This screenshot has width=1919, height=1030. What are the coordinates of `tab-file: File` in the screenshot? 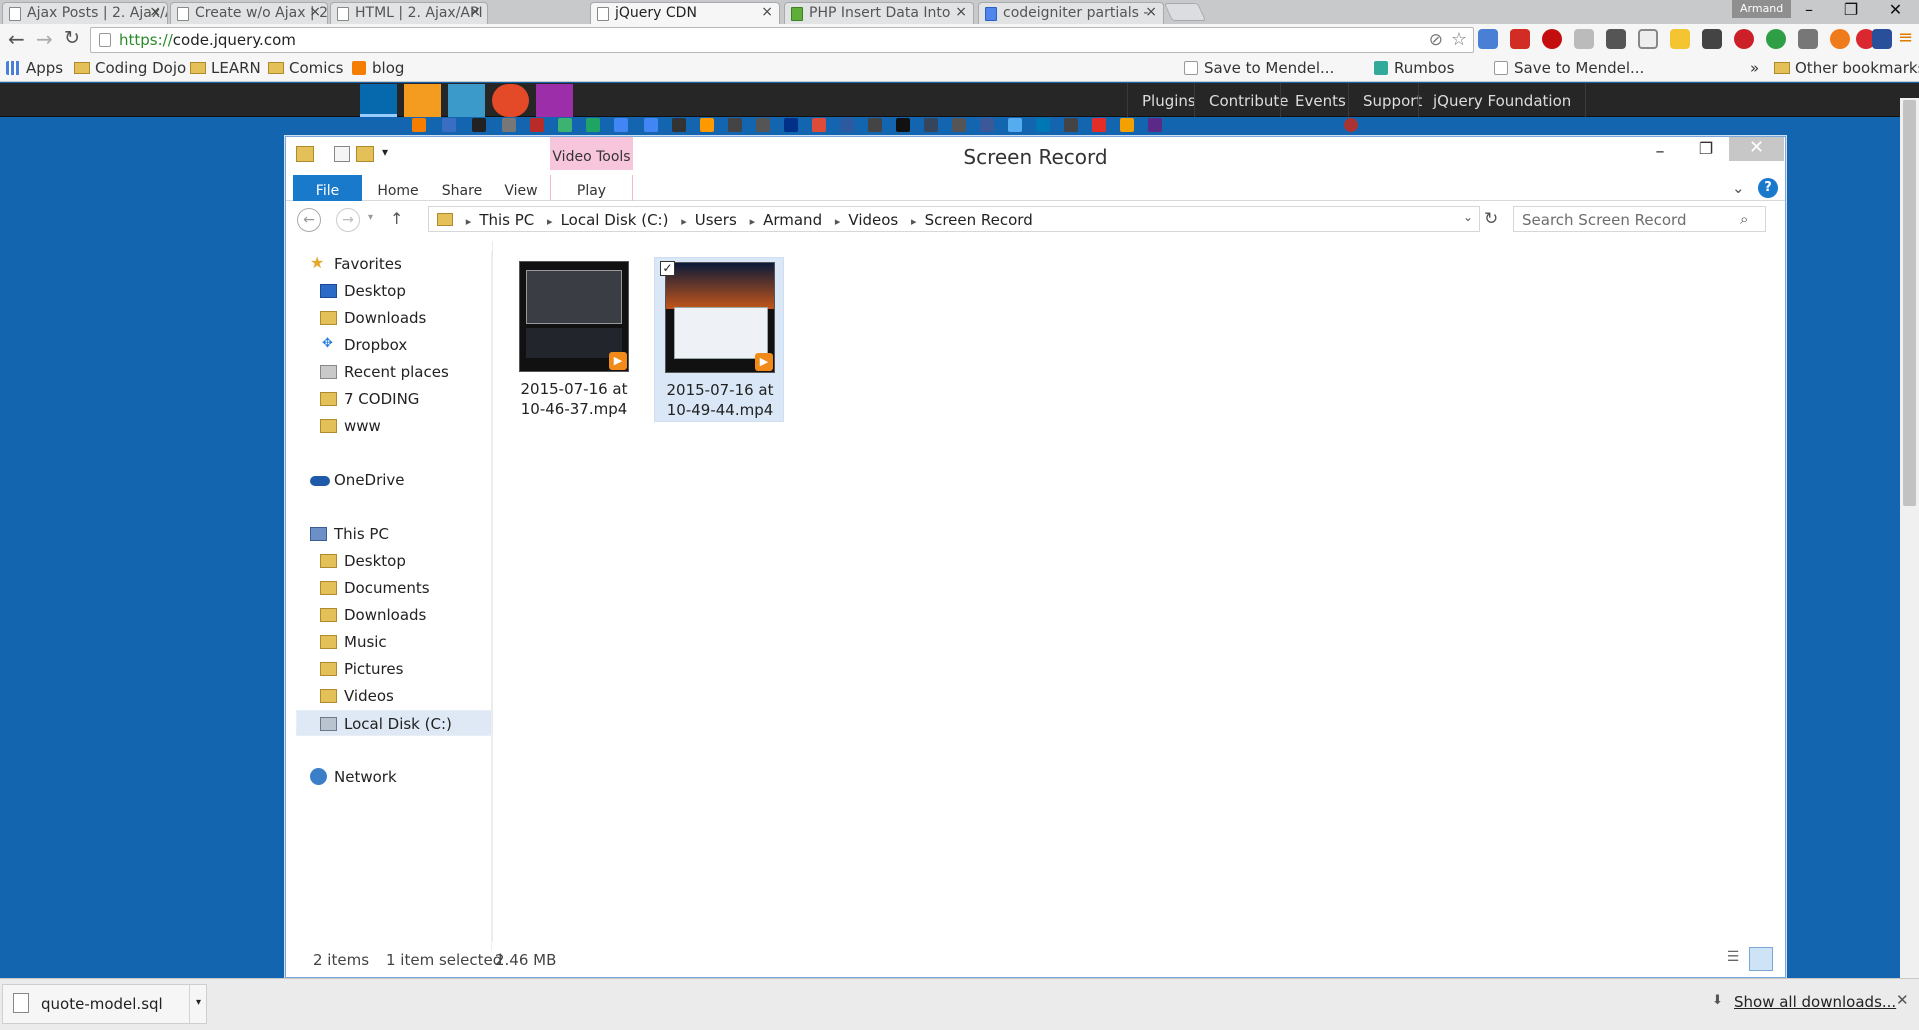 It's located at (327, 188).